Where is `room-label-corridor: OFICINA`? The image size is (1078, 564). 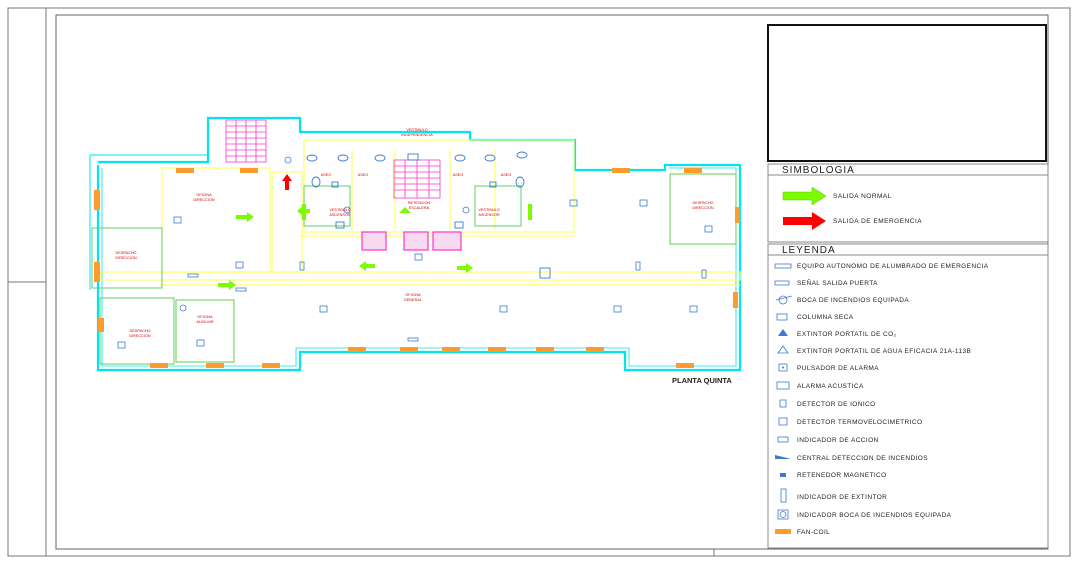
room-label-corridor: OFICINA is located at coordinates (413, 295).